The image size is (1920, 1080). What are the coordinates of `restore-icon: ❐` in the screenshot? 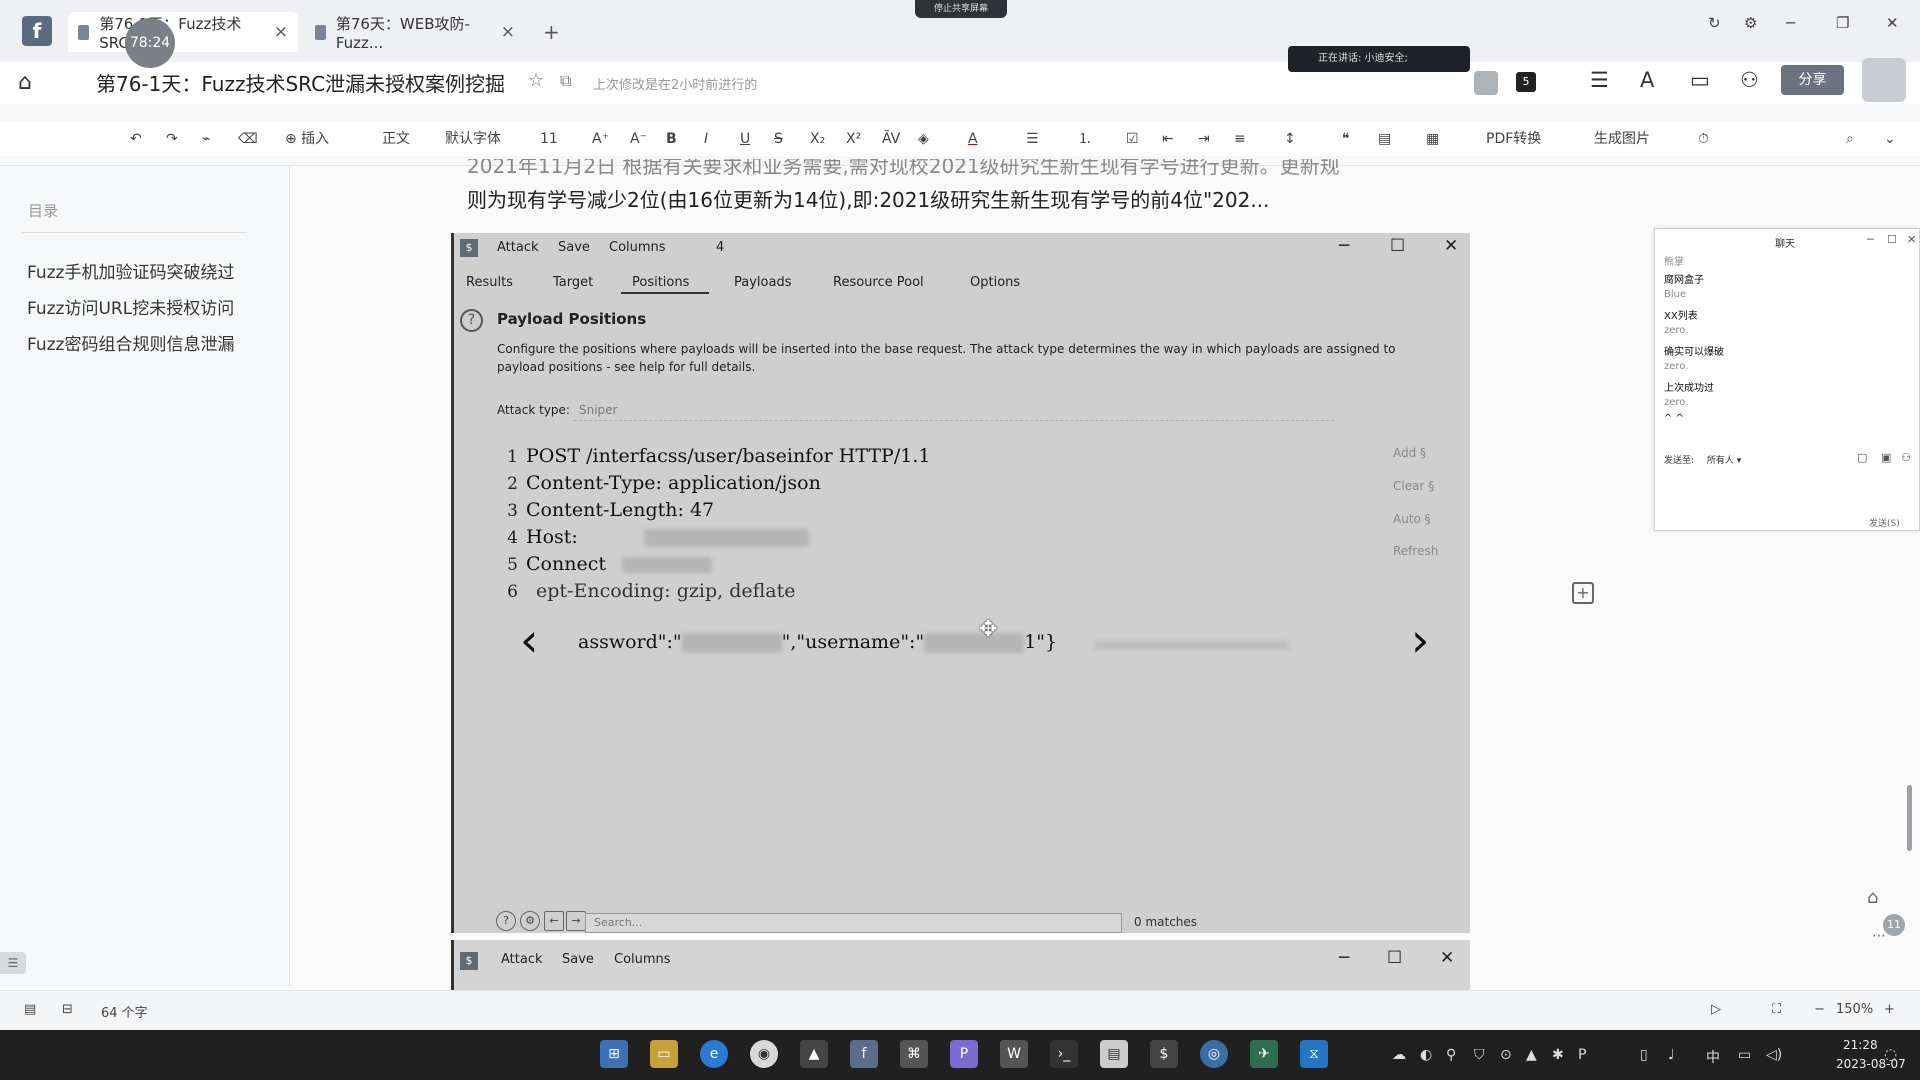 It's located at (1842, 23).